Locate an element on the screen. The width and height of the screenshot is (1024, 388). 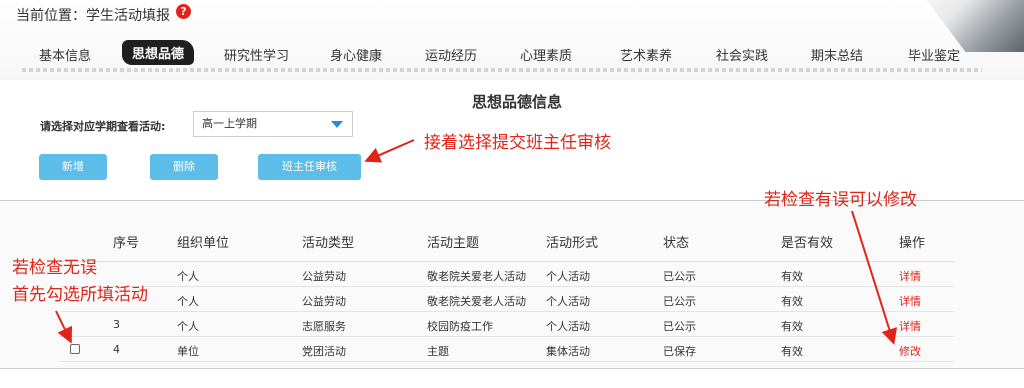
cell-no: 3 is located at coordinates (116, 324).